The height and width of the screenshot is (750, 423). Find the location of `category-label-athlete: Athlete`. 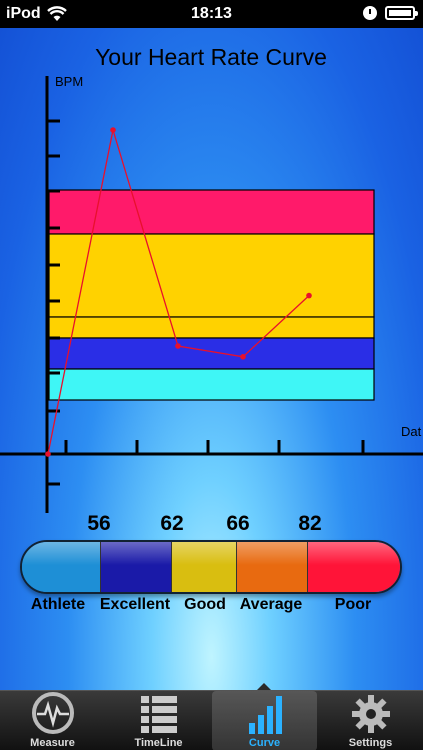

category-label-athlete: Athlete is located at coordinates (58, 604).